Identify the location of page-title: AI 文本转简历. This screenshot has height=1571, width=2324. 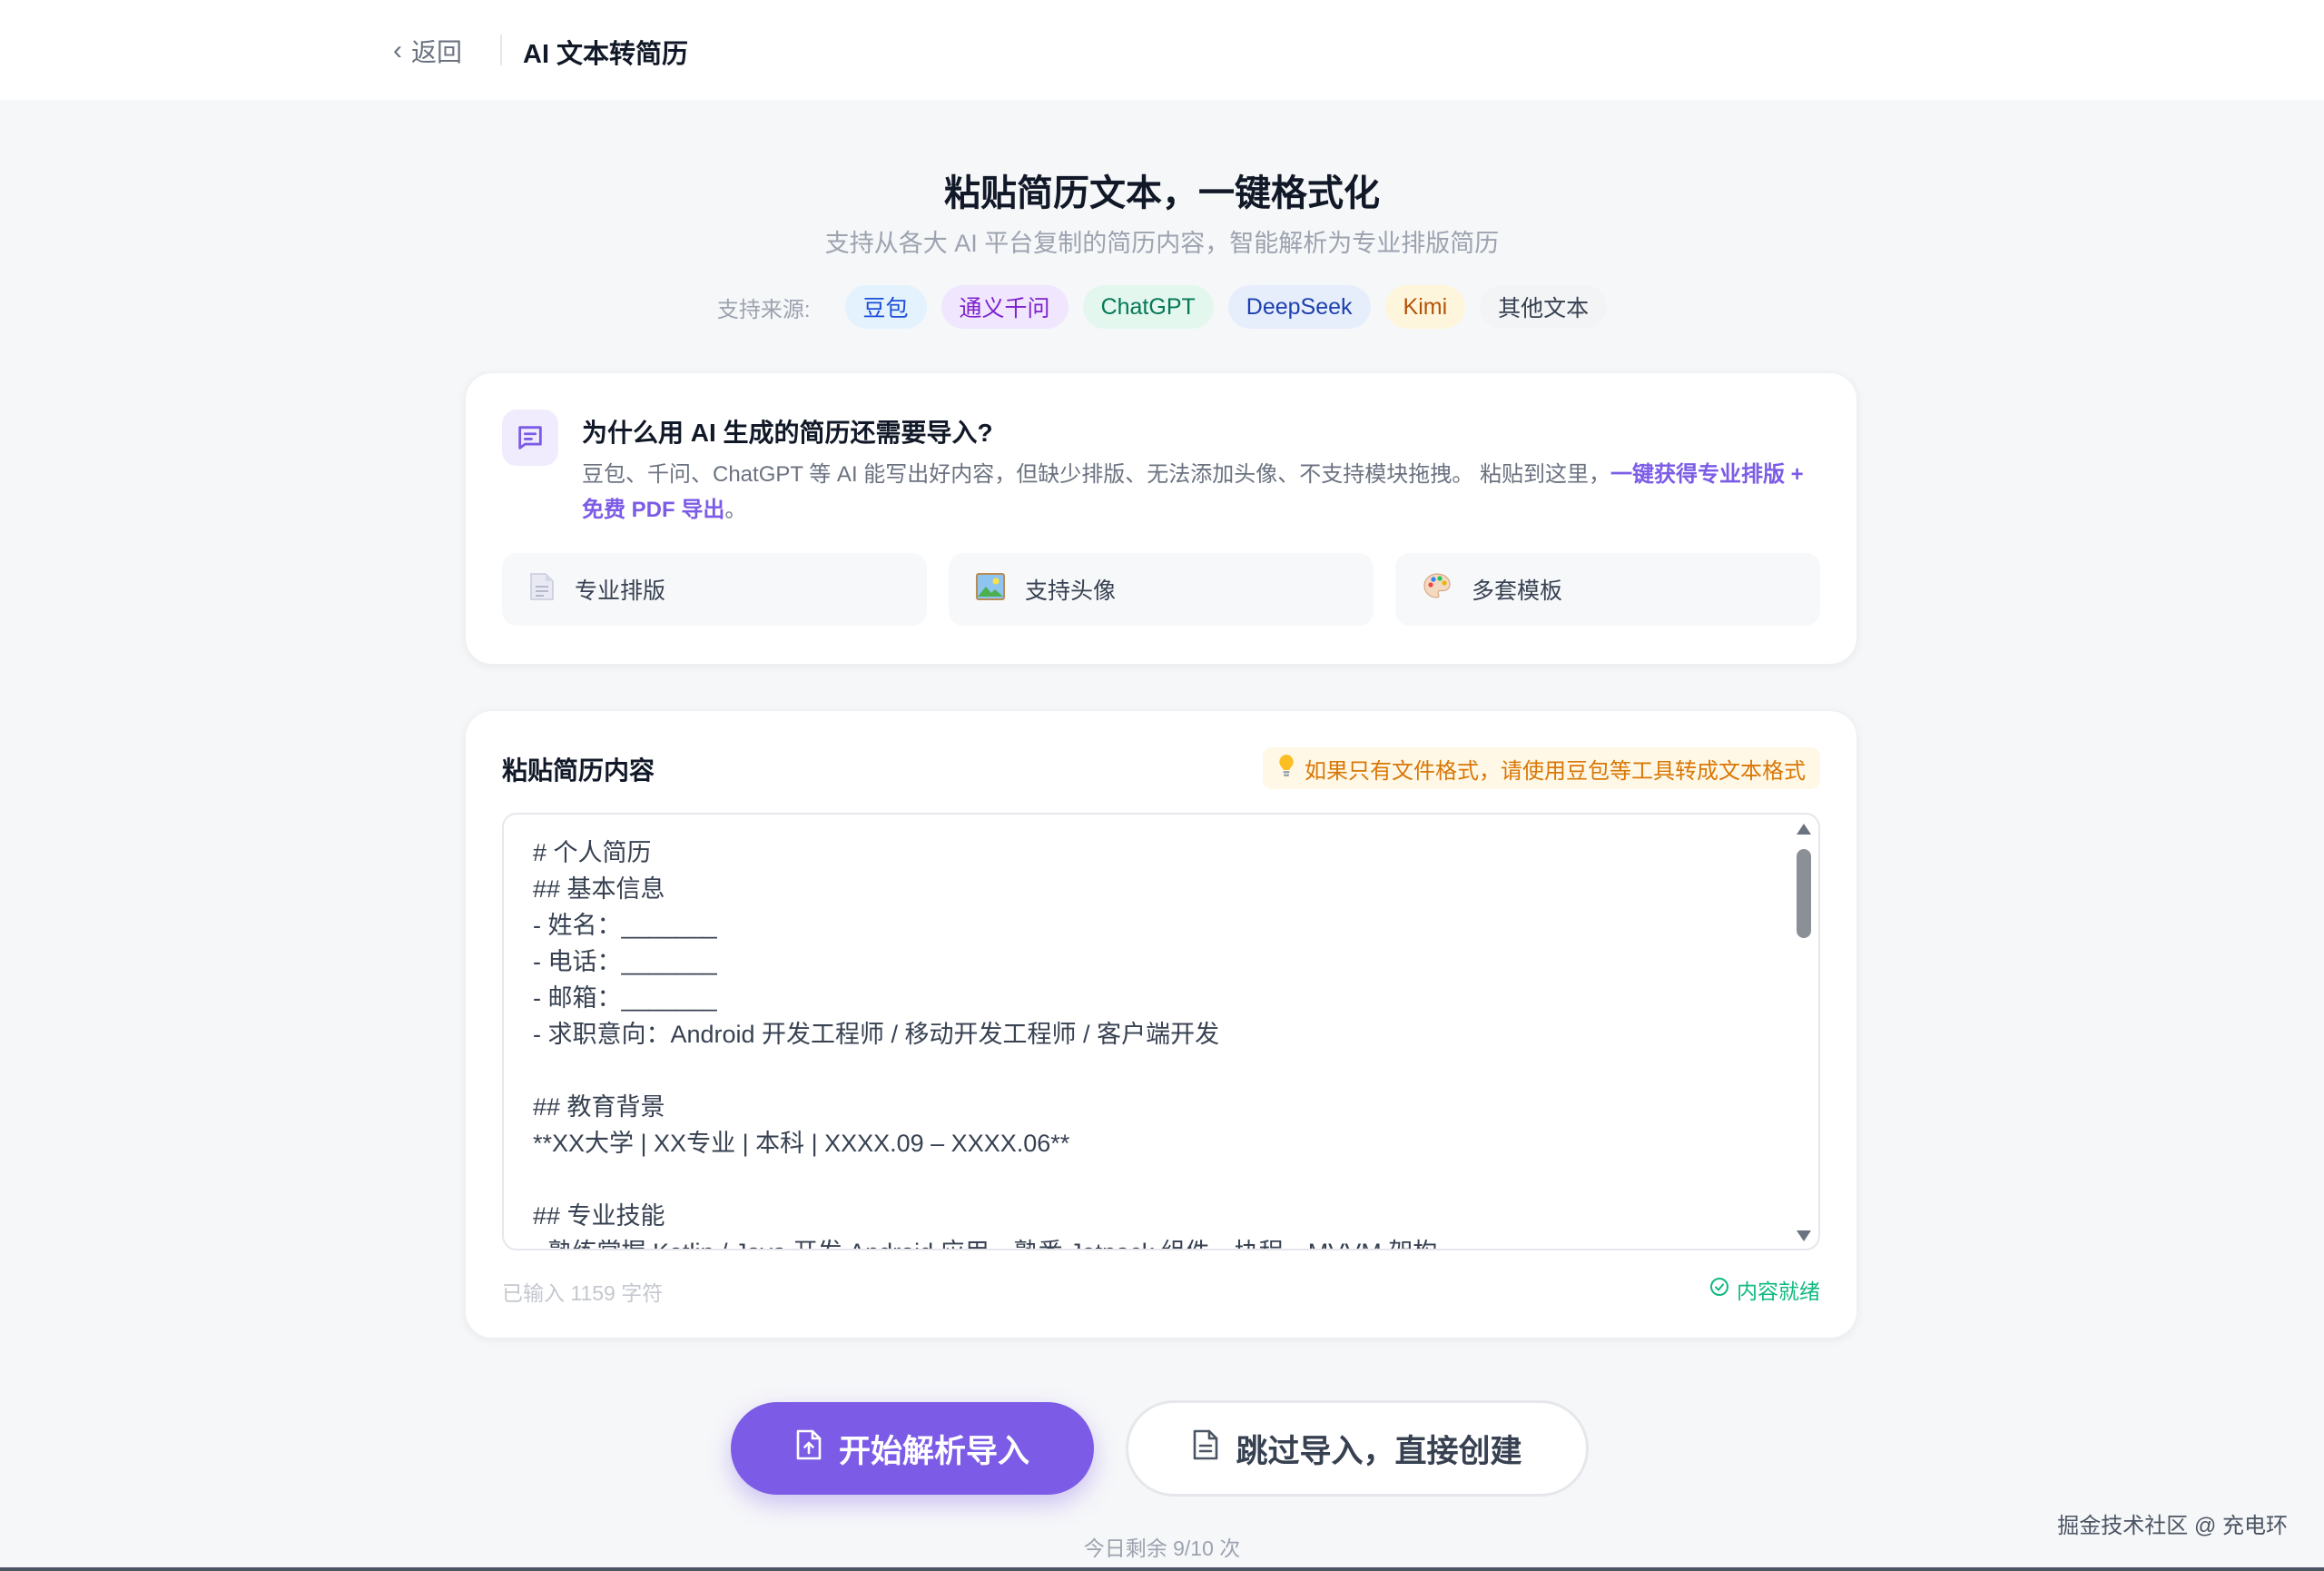
(606, 54).